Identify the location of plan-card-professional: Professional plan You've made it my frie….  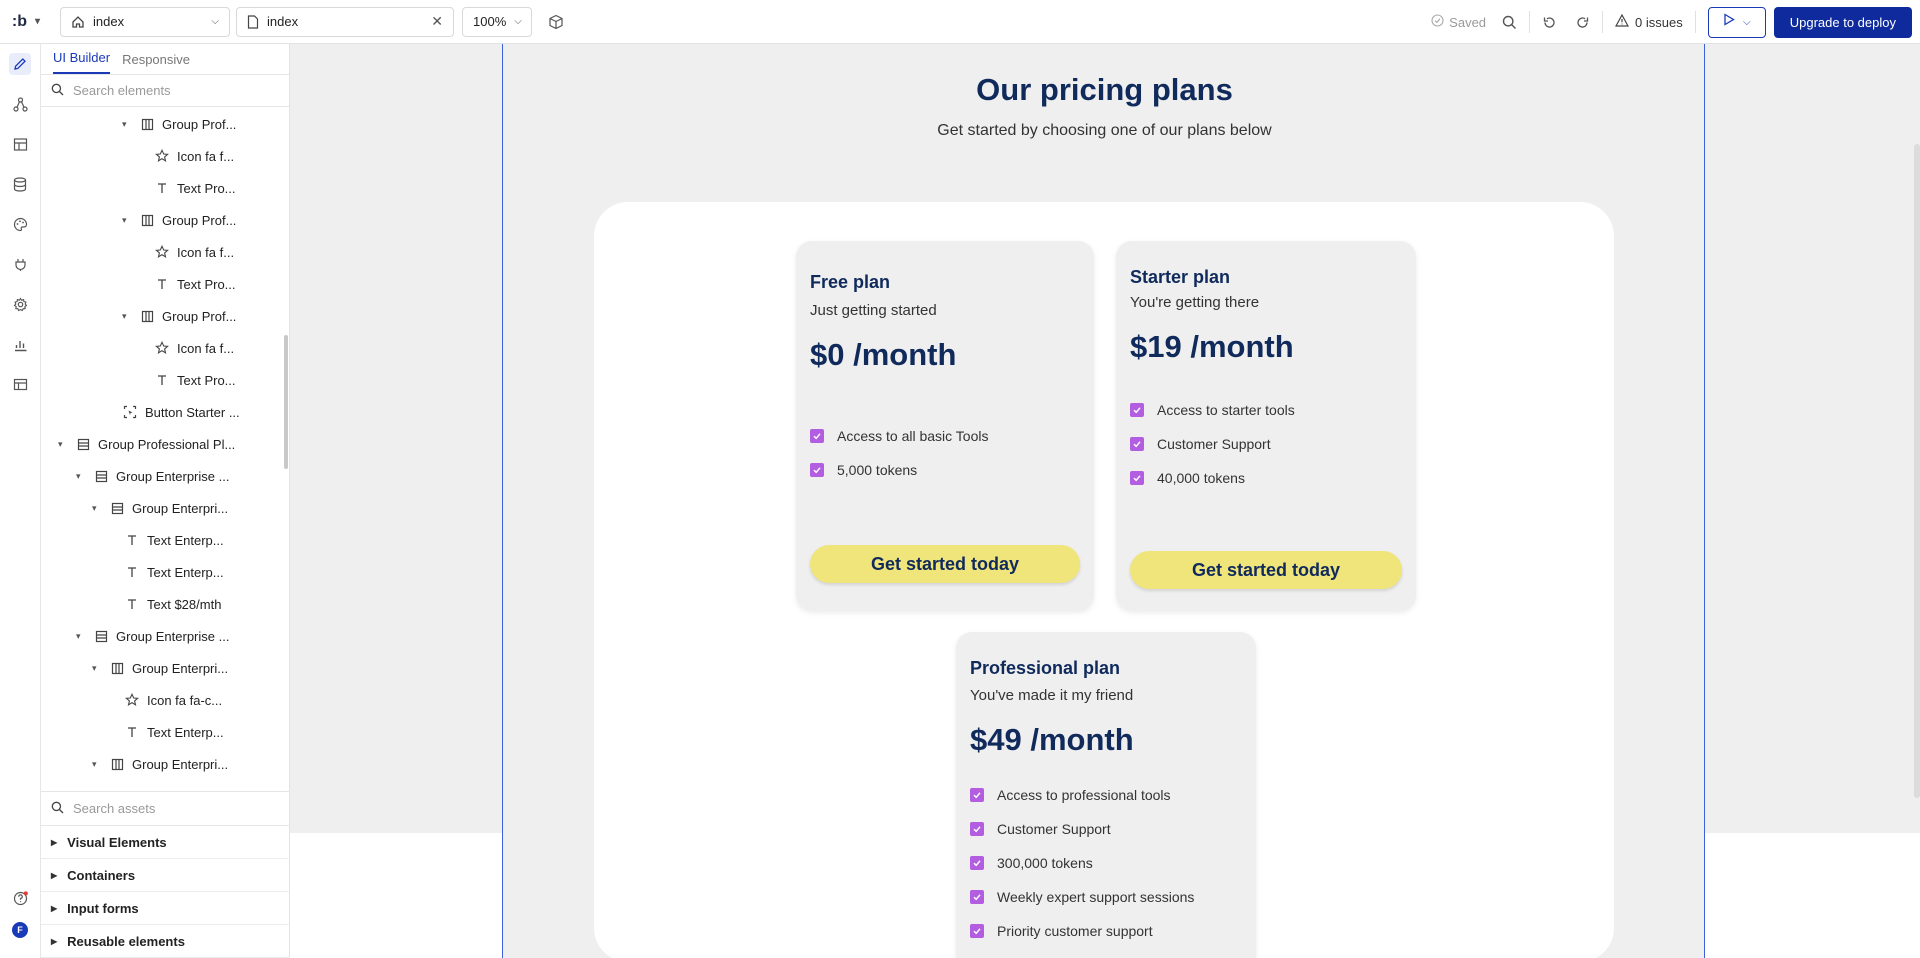
(1106, 795).